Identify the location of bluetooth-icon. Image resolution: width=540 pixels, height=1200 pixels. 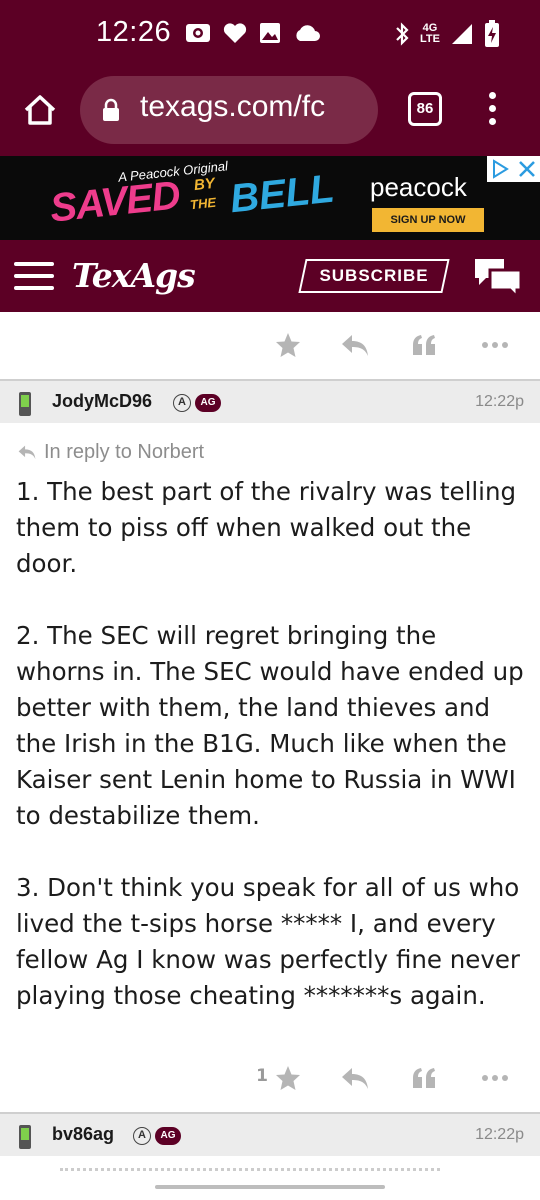
(402, 34).